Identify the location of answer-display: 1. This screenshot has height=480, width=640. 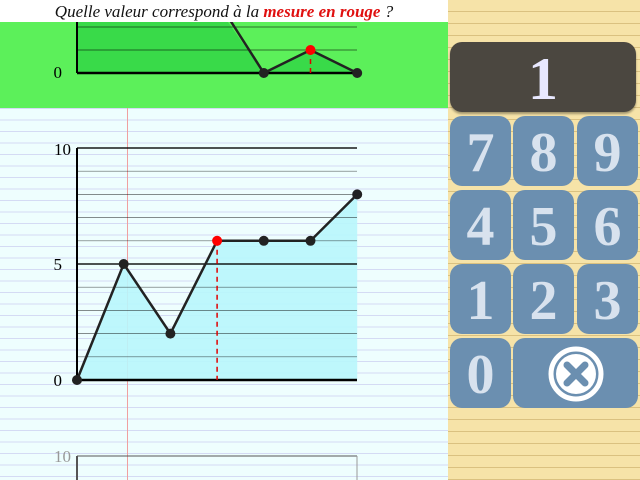
(543, 77).